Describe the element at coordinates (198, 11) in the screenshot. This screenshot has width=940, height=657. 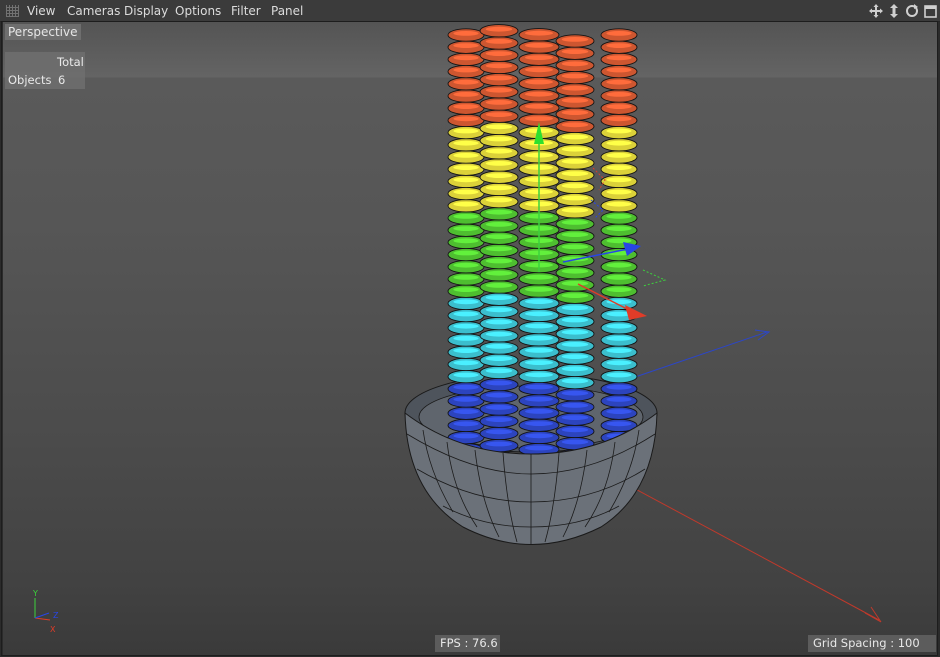
I see `menu-options: Options` at that location.